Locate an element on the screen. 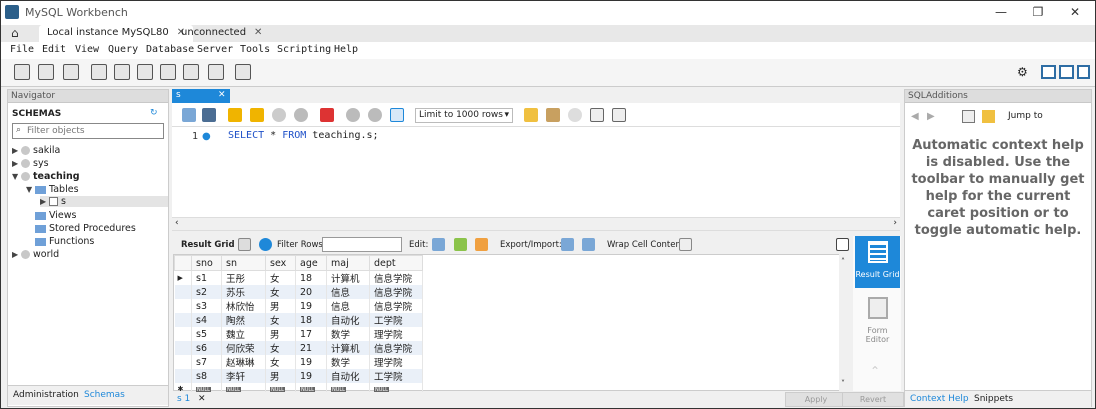 The image size is (1096, 409). tree-views: Views is located at coordinates (56, 215).